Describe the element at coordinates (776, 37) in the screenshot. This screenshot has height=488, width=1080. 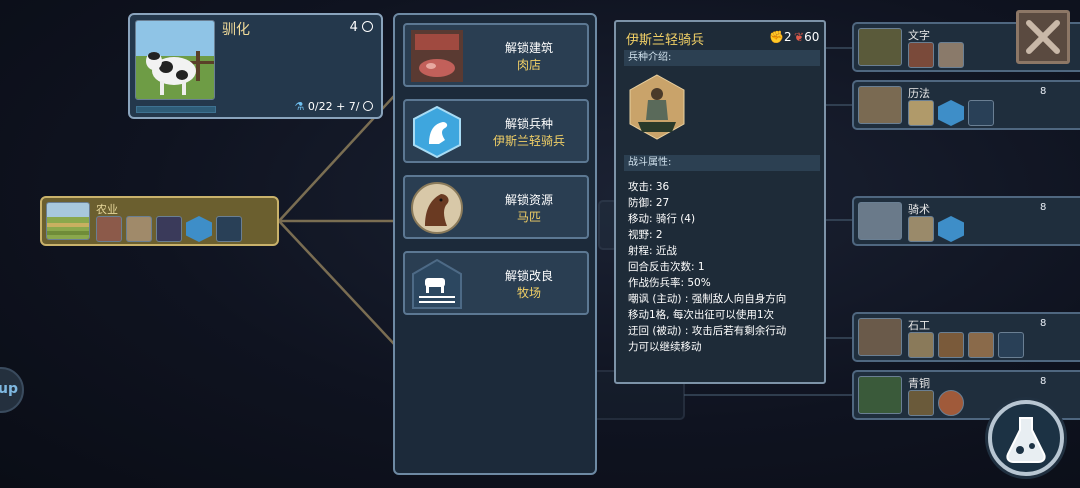
I see `production-icon: ✊` at that location.